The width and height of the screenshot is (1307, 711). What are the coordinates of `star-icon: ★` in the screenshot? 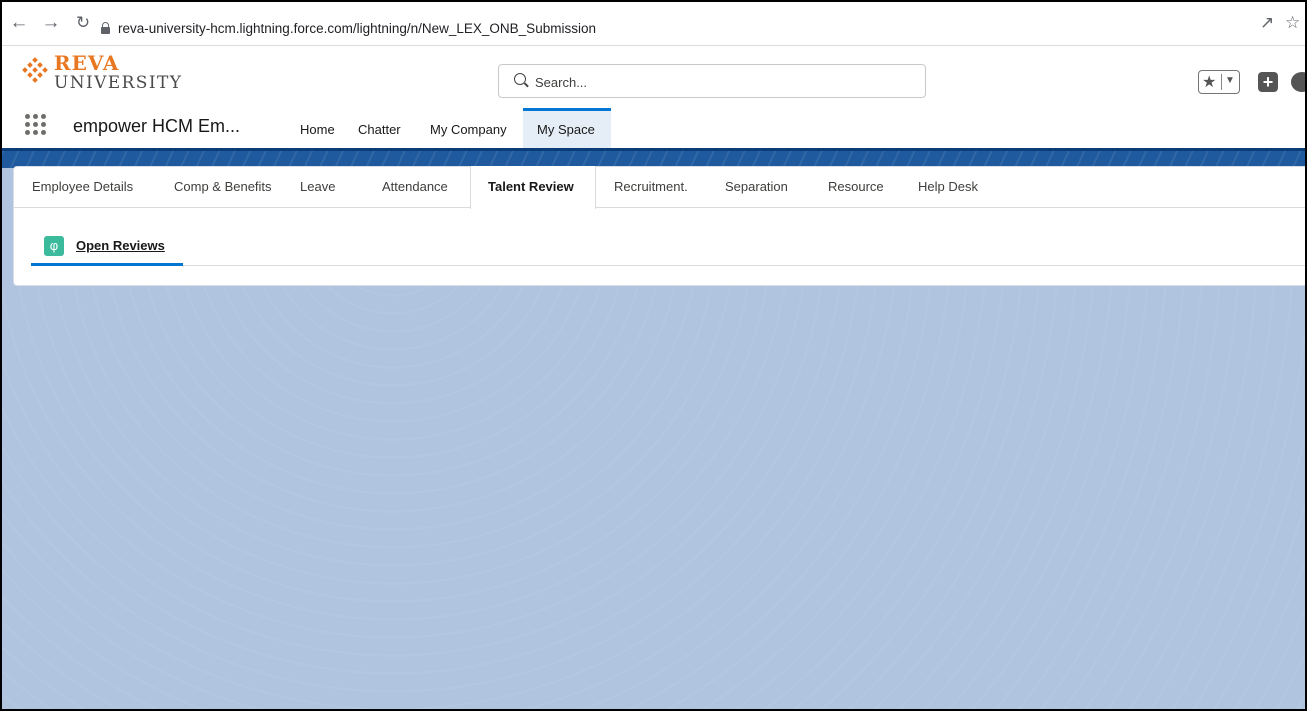 It's located at (1209, 82).